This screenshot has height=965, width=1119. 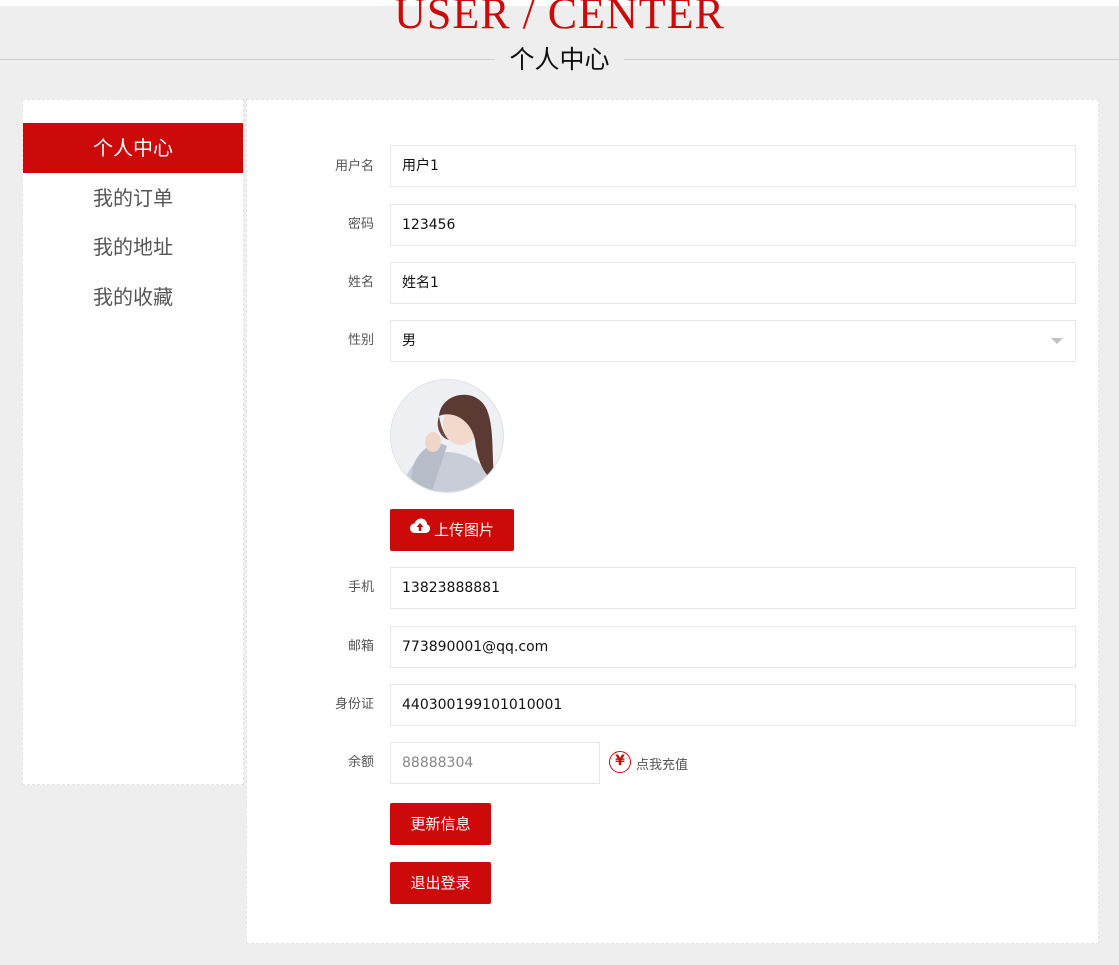 I want to click on avatar-image, so click(x=447, y=436).